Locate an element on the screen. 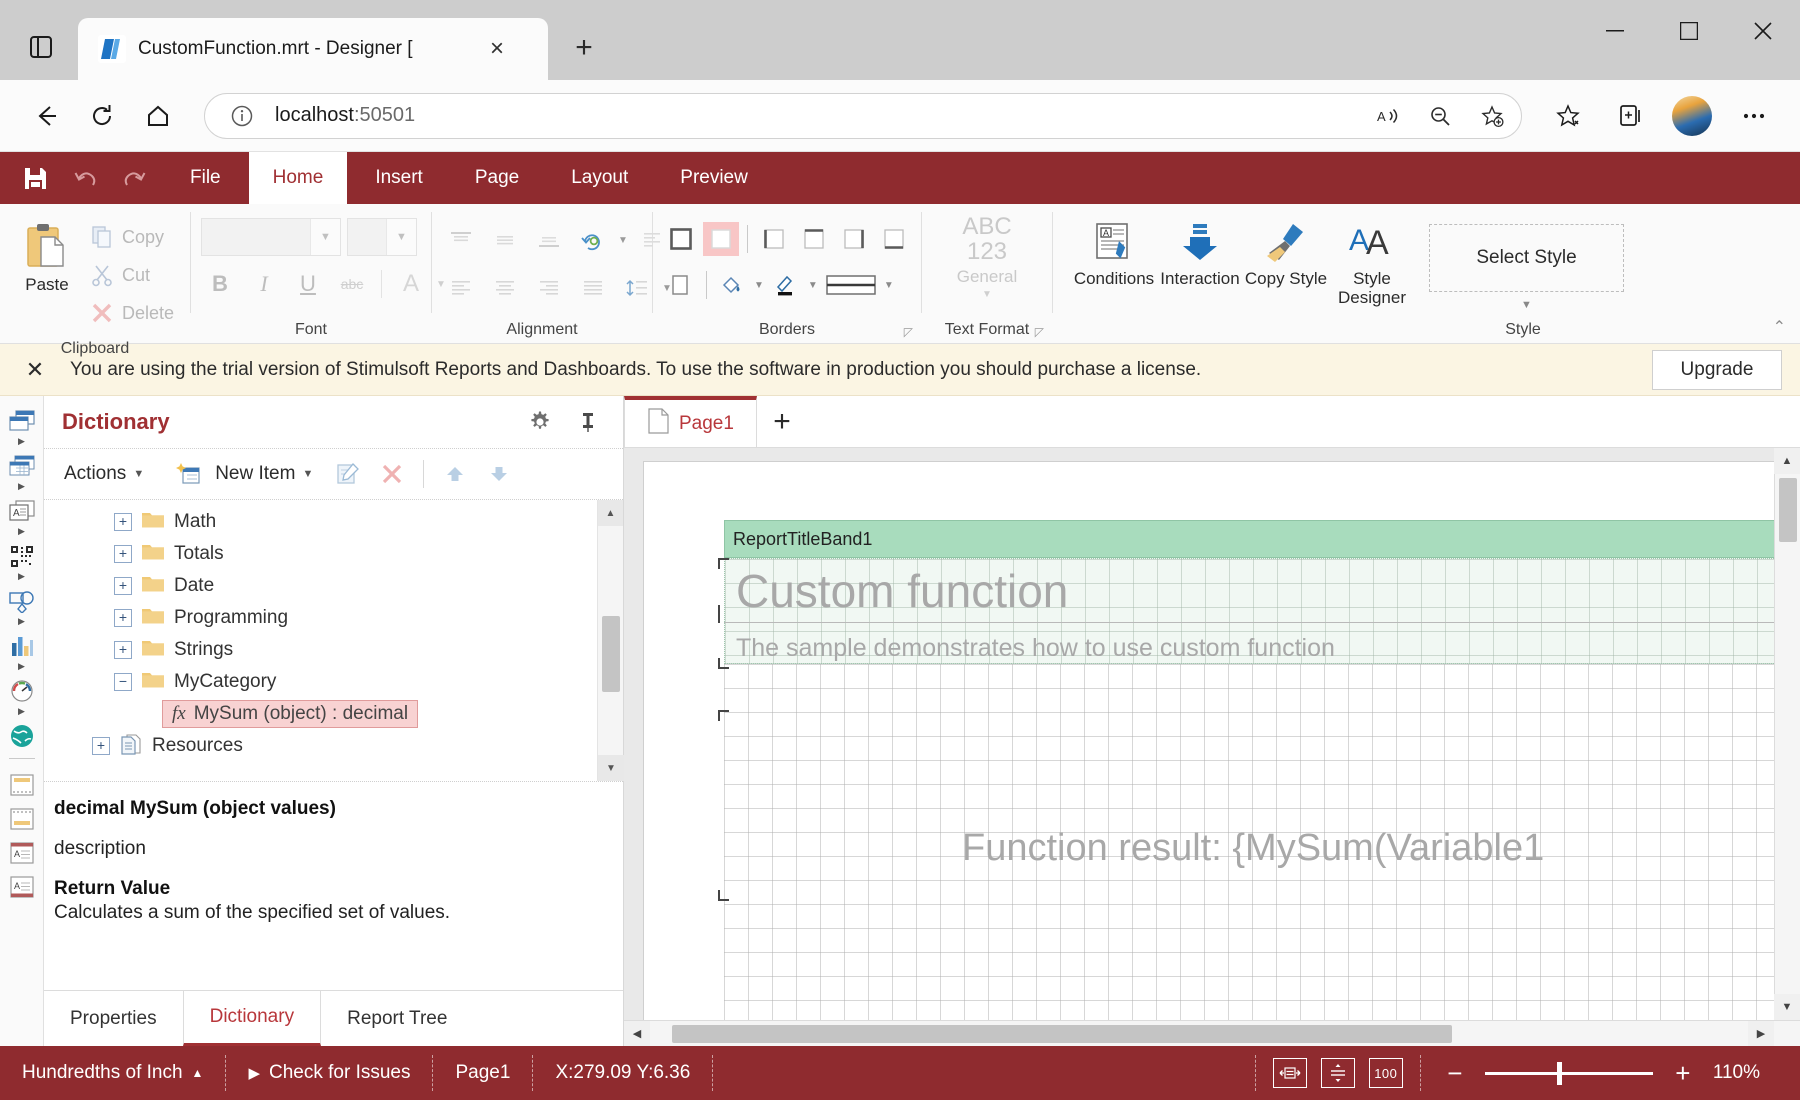 This screenshot has width=1800, height=1100. conditions-button: A Conditions is located at coordinates (1114, 251).